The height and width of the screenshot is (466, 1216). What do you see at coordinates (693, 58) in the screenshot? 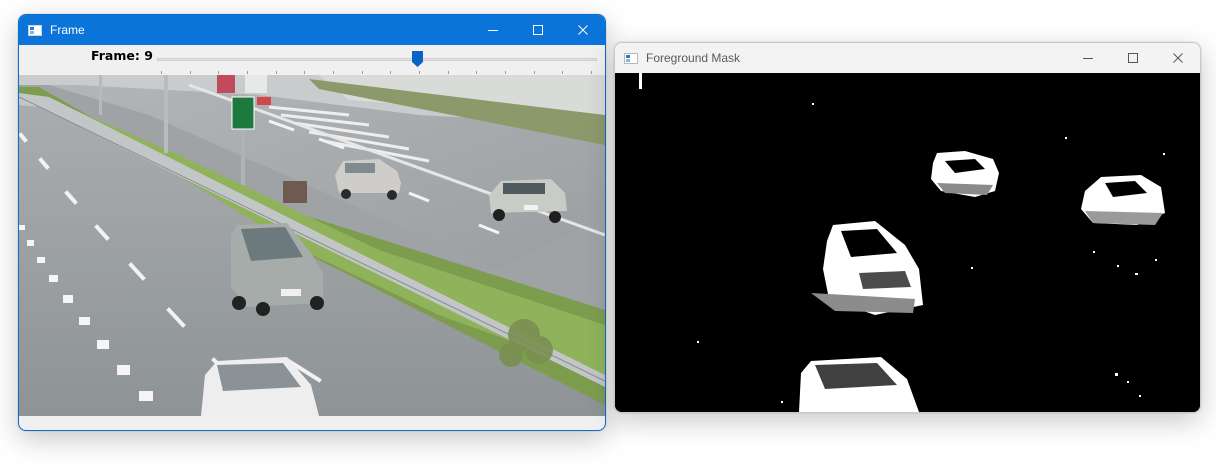
I see `mask-title: Foreground Mask` at bounding box center [693, 58].